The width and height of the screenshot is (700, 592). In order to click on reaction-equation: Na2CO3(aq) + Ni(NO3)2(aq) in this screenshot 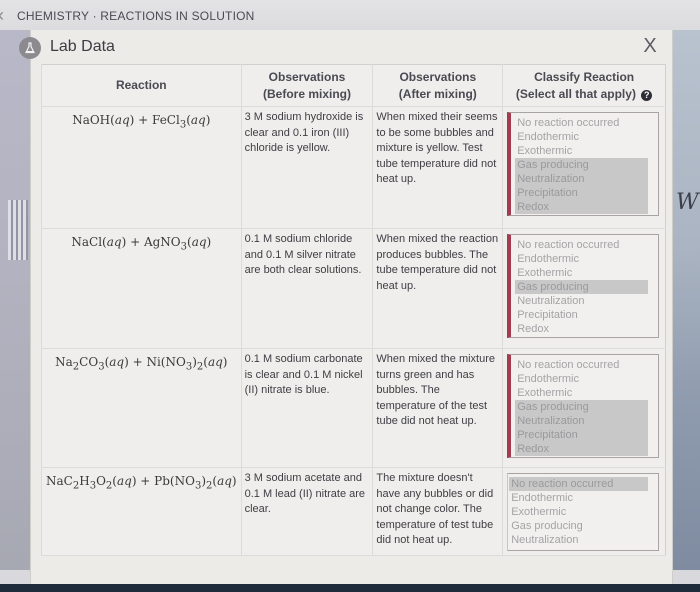, I will do `click(141, 364)`.